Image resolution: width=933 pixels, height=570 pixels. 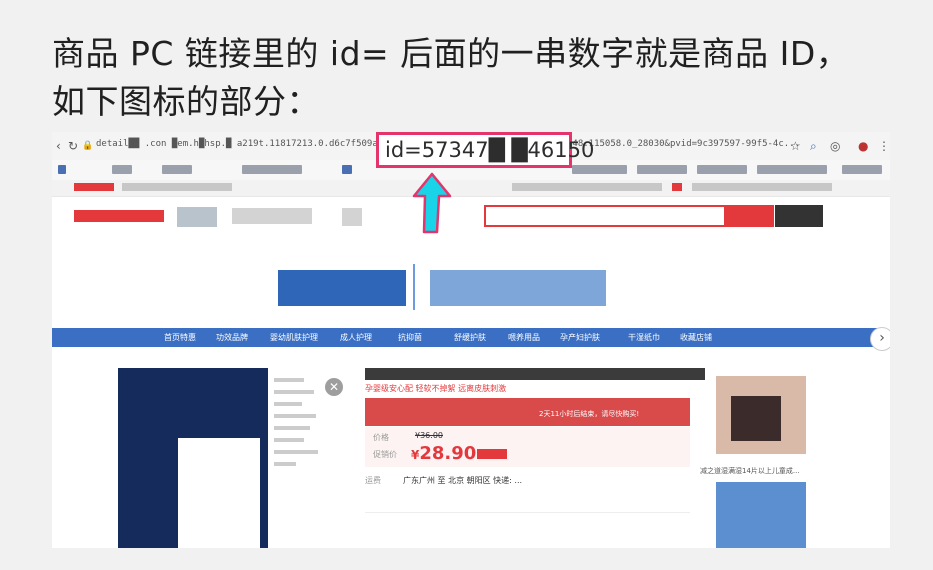 I want to click on site-logo, so click(x=119, y=216).